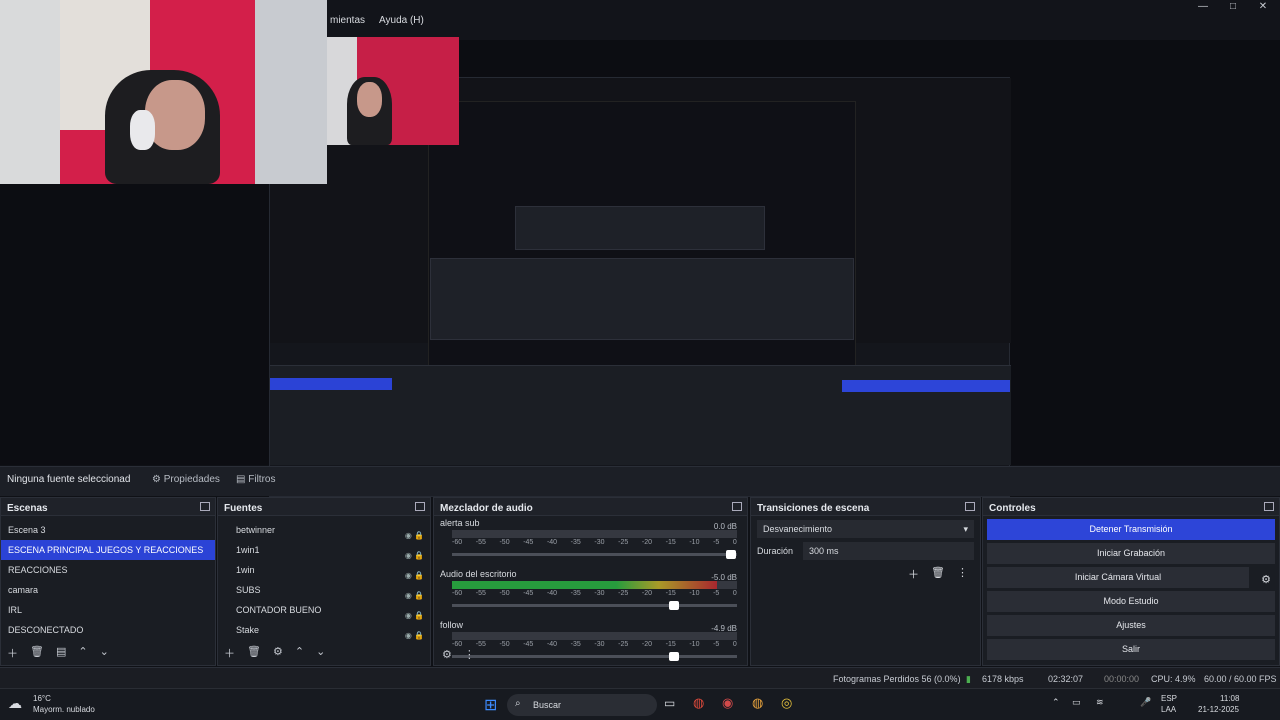  Describe the element at coordinates (1076, 702) in the screenshot. I see `tray-icon: ▭` at that location.